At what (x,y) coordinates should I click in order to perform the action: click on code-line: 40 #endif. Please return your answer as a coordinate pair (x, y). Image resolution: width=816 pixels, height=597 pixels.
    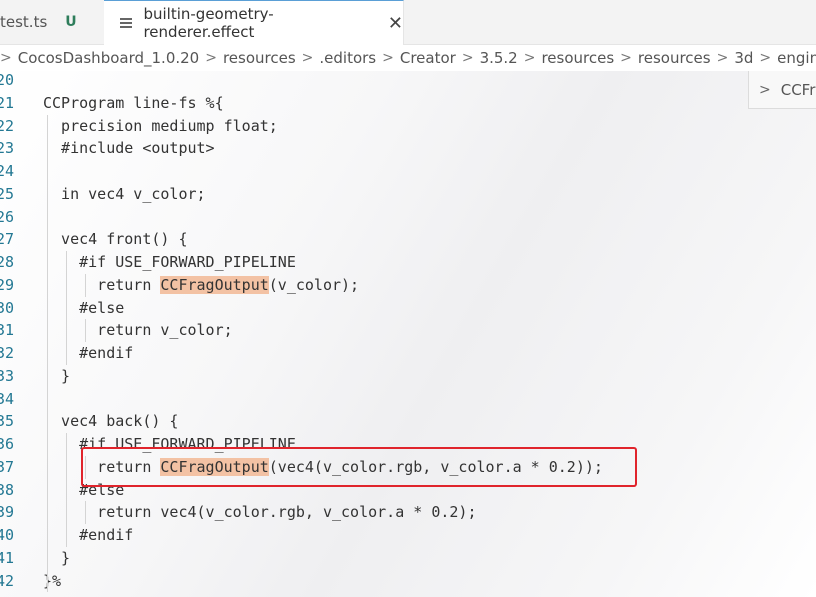
    Looking at the image, I should click on (408, 535).